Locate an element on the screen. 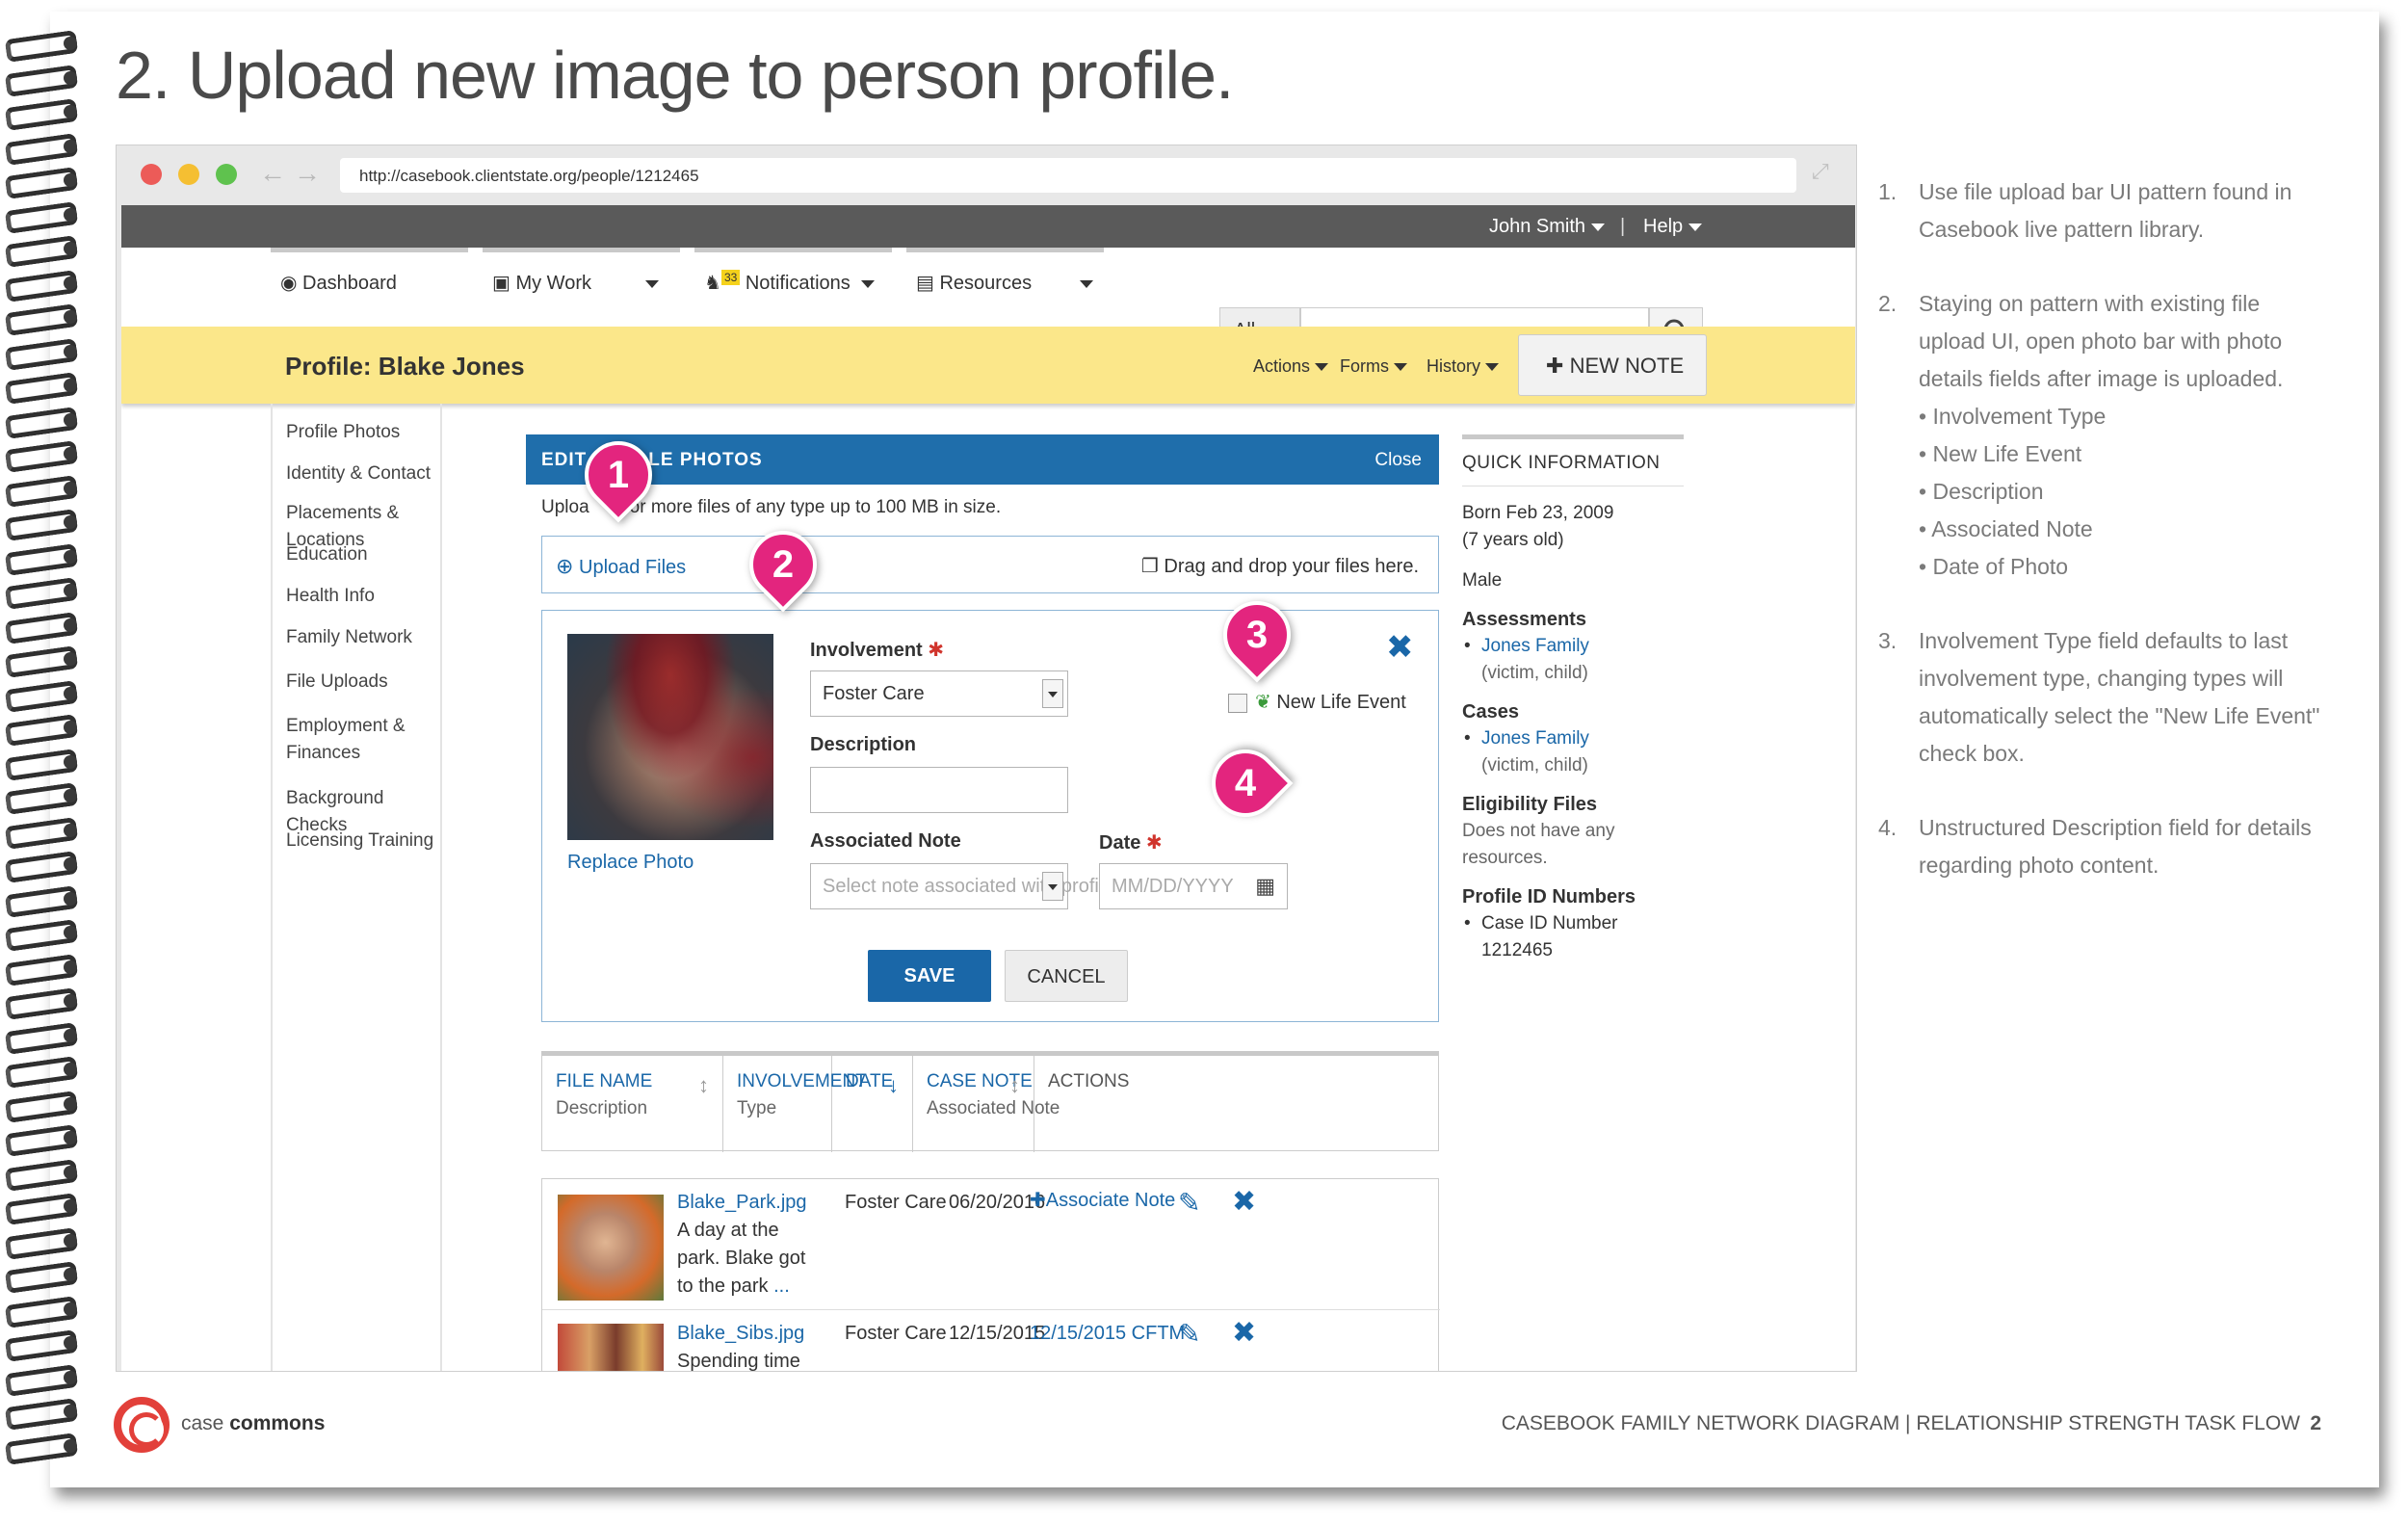 The width and height of the screenshot is (2408, 1525). sidebar-item-file-uploads: File Uploads is located at coordinates (368, 682).